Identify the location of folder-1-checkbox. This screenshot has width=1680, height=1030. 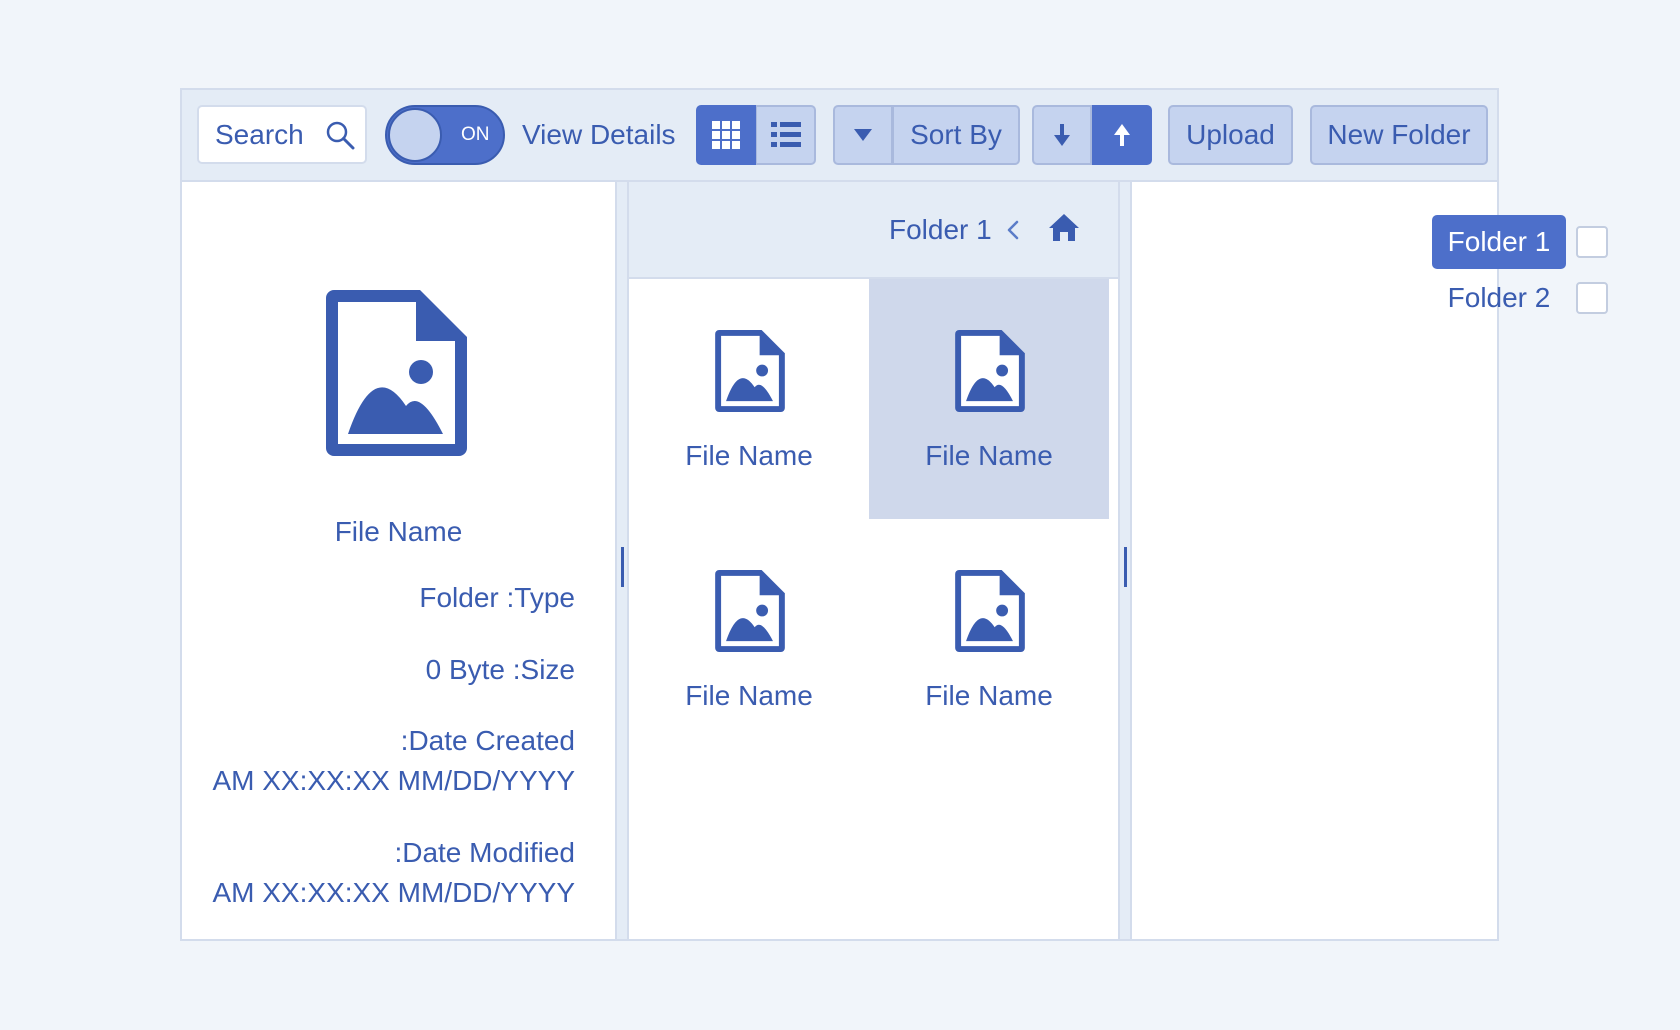
(1592, 242).